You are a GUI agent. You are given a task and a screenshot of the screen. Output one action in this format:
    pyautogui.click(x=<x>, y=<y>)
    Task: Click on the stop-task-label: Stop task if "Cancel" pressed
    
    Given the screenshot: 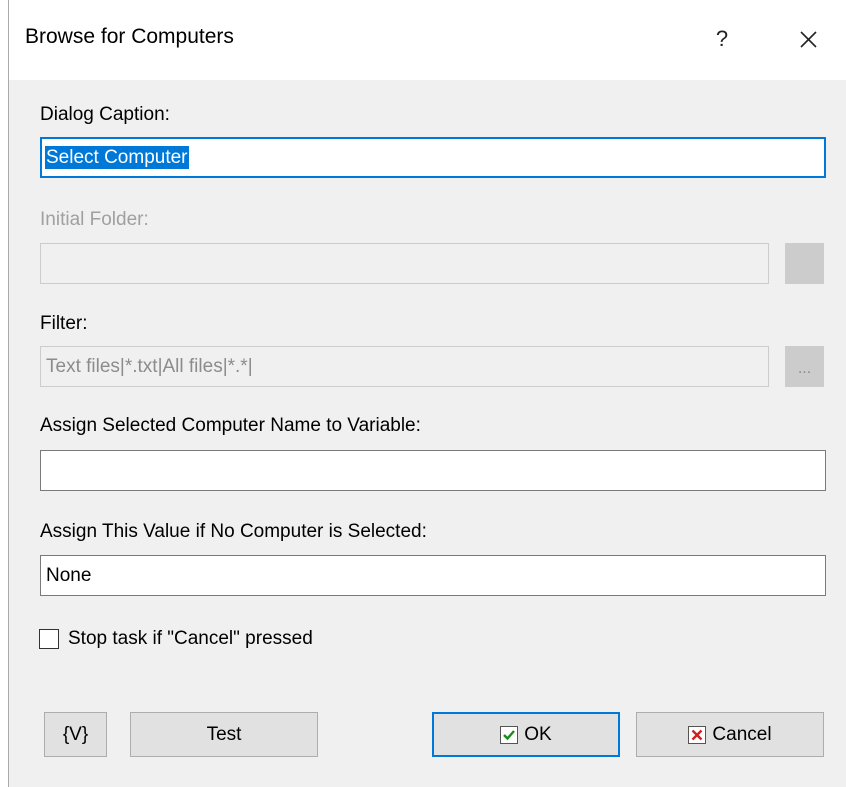 What is the action you would take?
    pyautogui.click(x=190, y=638)
    